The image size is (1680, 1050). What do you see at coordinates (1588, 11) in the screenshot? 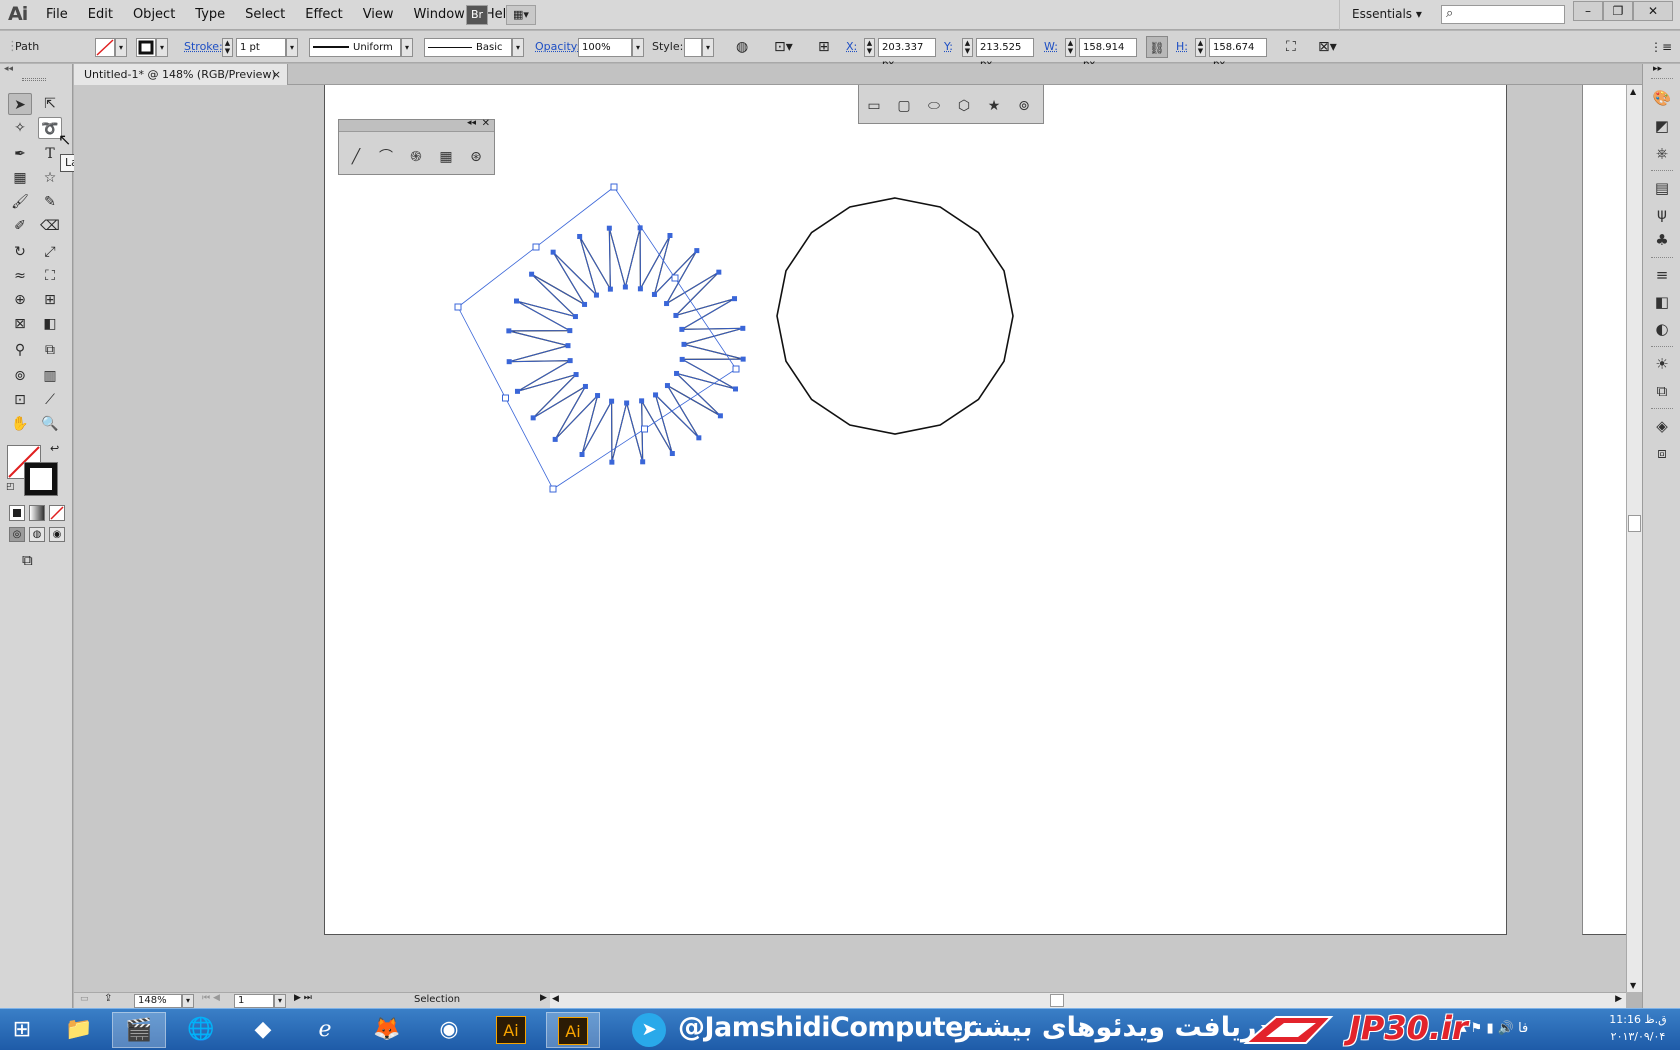
I see `minimize-button: –` at bounding box center [1588, 11].